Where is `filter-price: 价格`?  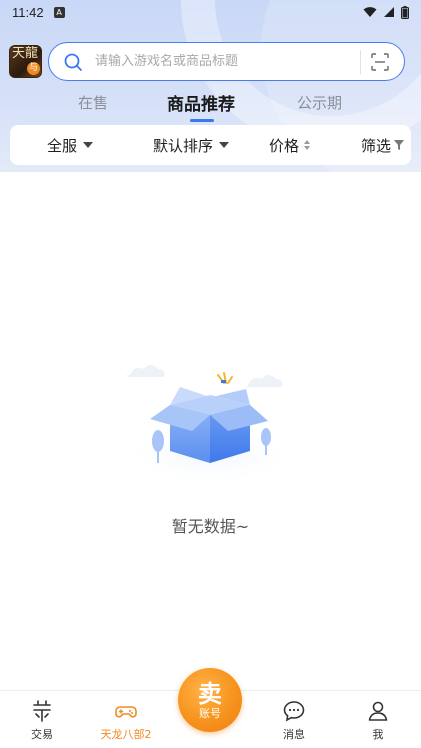
filter-price: 价格 is located at coordinates (290, 145).